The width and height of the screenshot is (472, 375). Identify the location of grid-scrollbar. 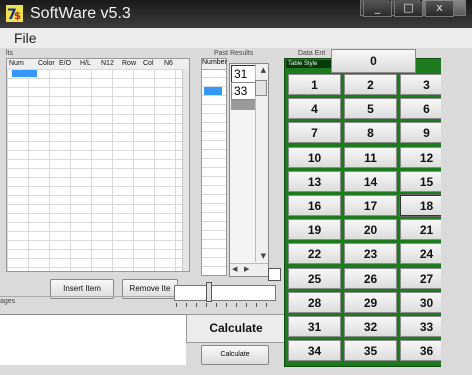
(185, 170).